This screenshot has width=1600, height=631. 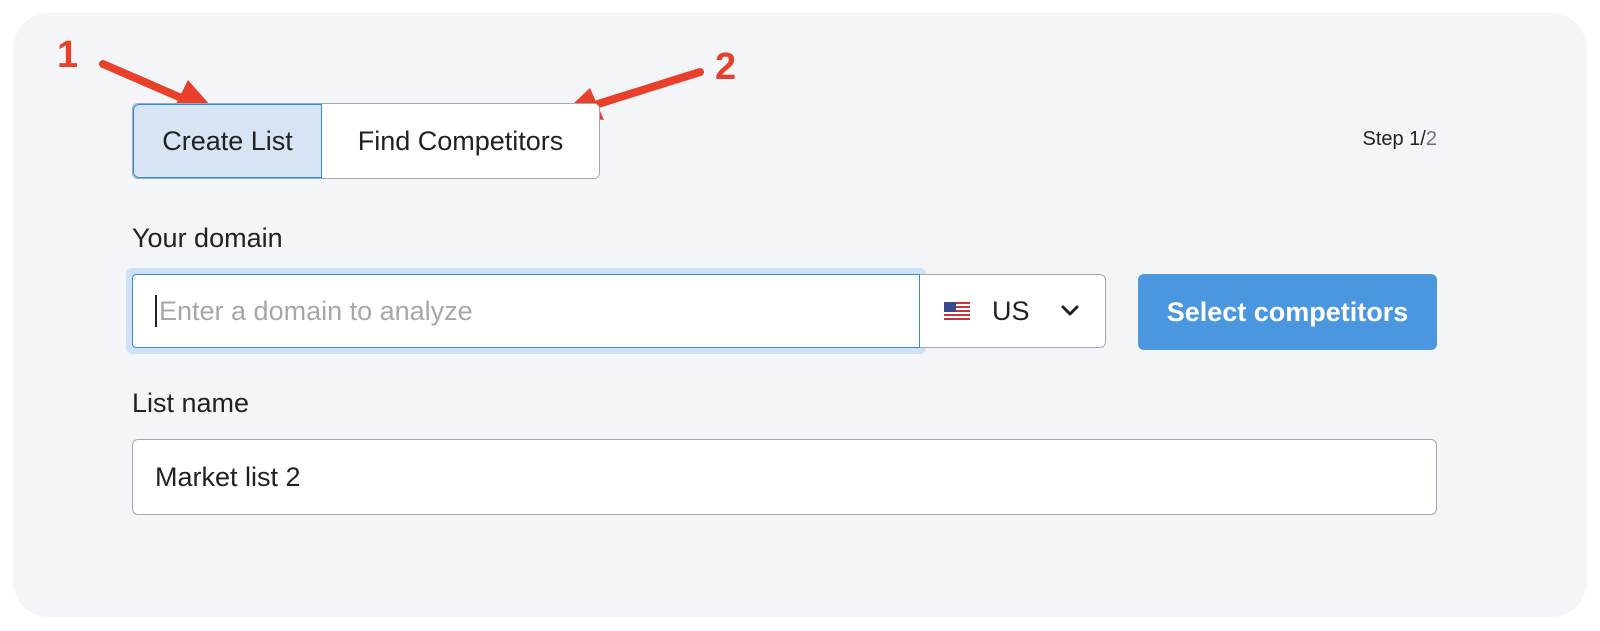 I want to click on list-name-value: Market list 2, so click(x=228, y=476).